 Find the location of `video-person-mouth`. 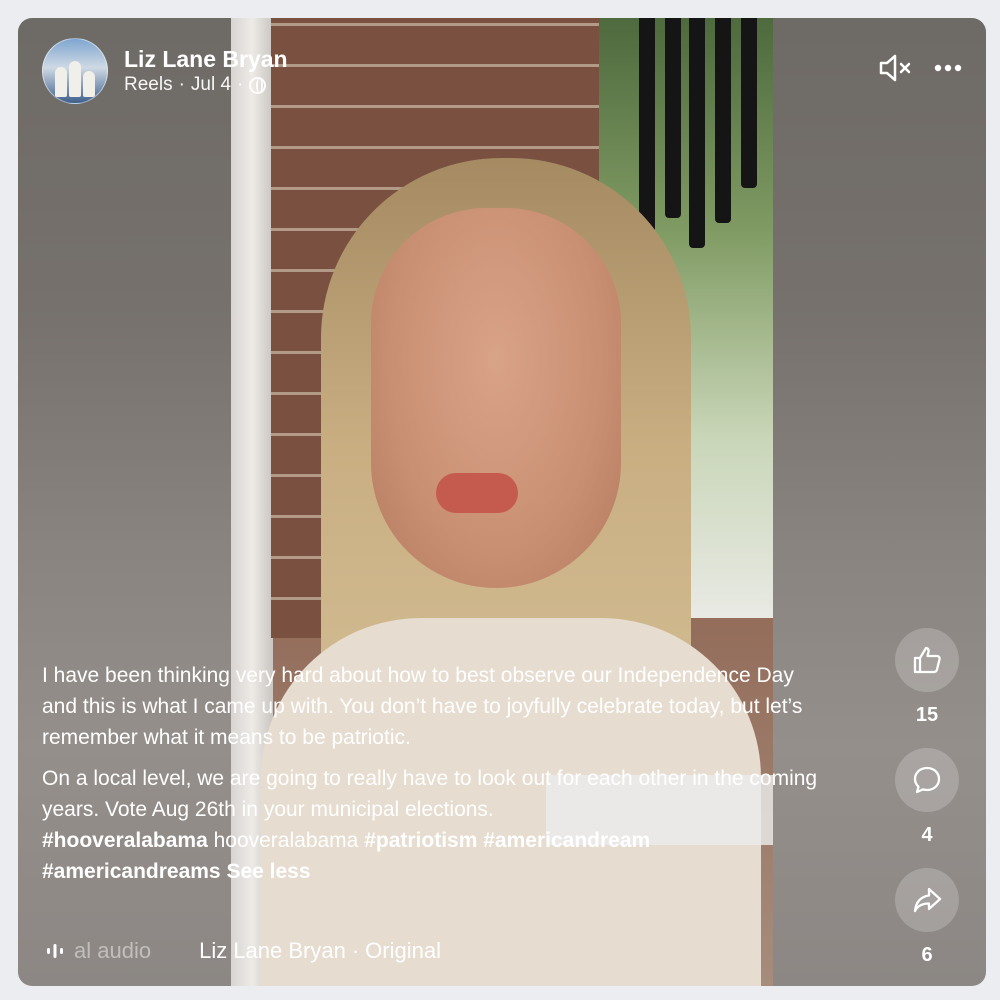

video-person-mouth is located at coordinates (477, 493).